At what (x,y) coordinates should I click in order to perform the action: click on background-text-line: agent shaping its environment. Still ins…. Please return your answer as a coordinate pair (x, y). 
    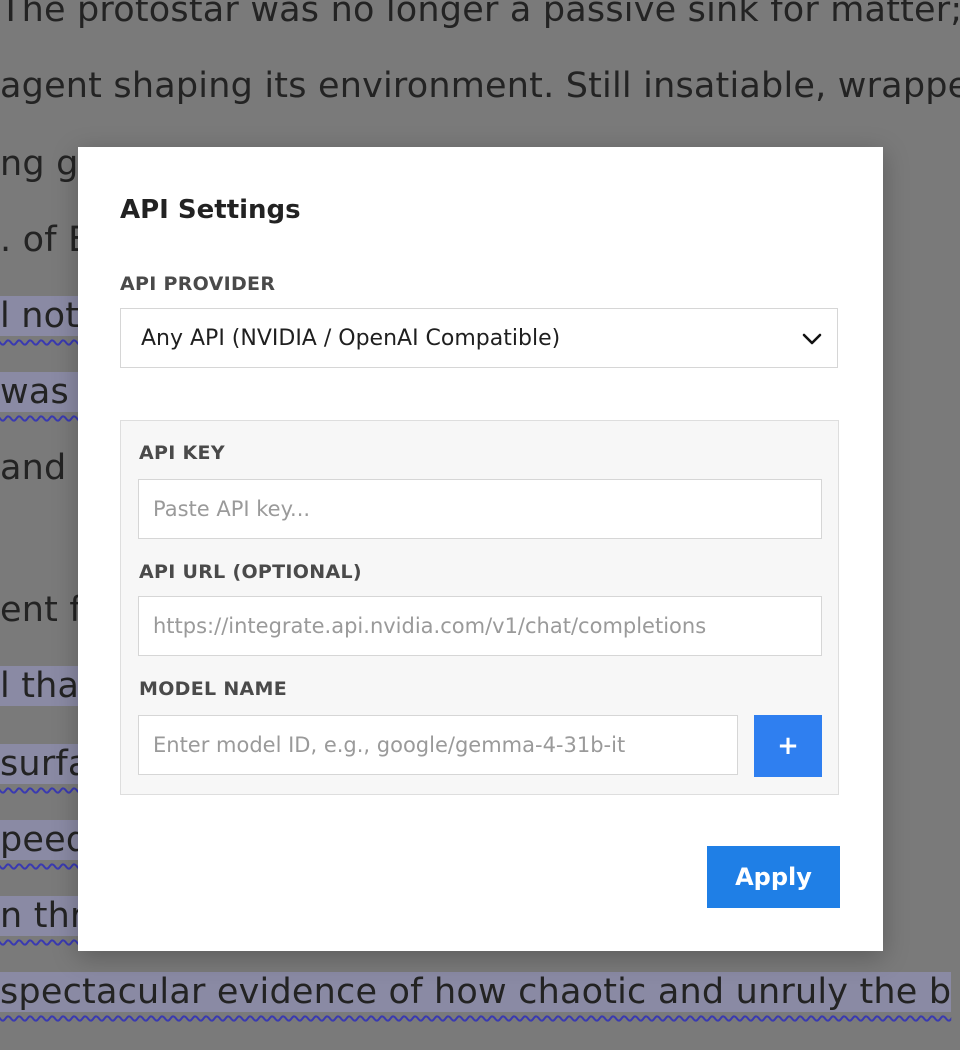
    Looking at the image, I should click on (480, 86).